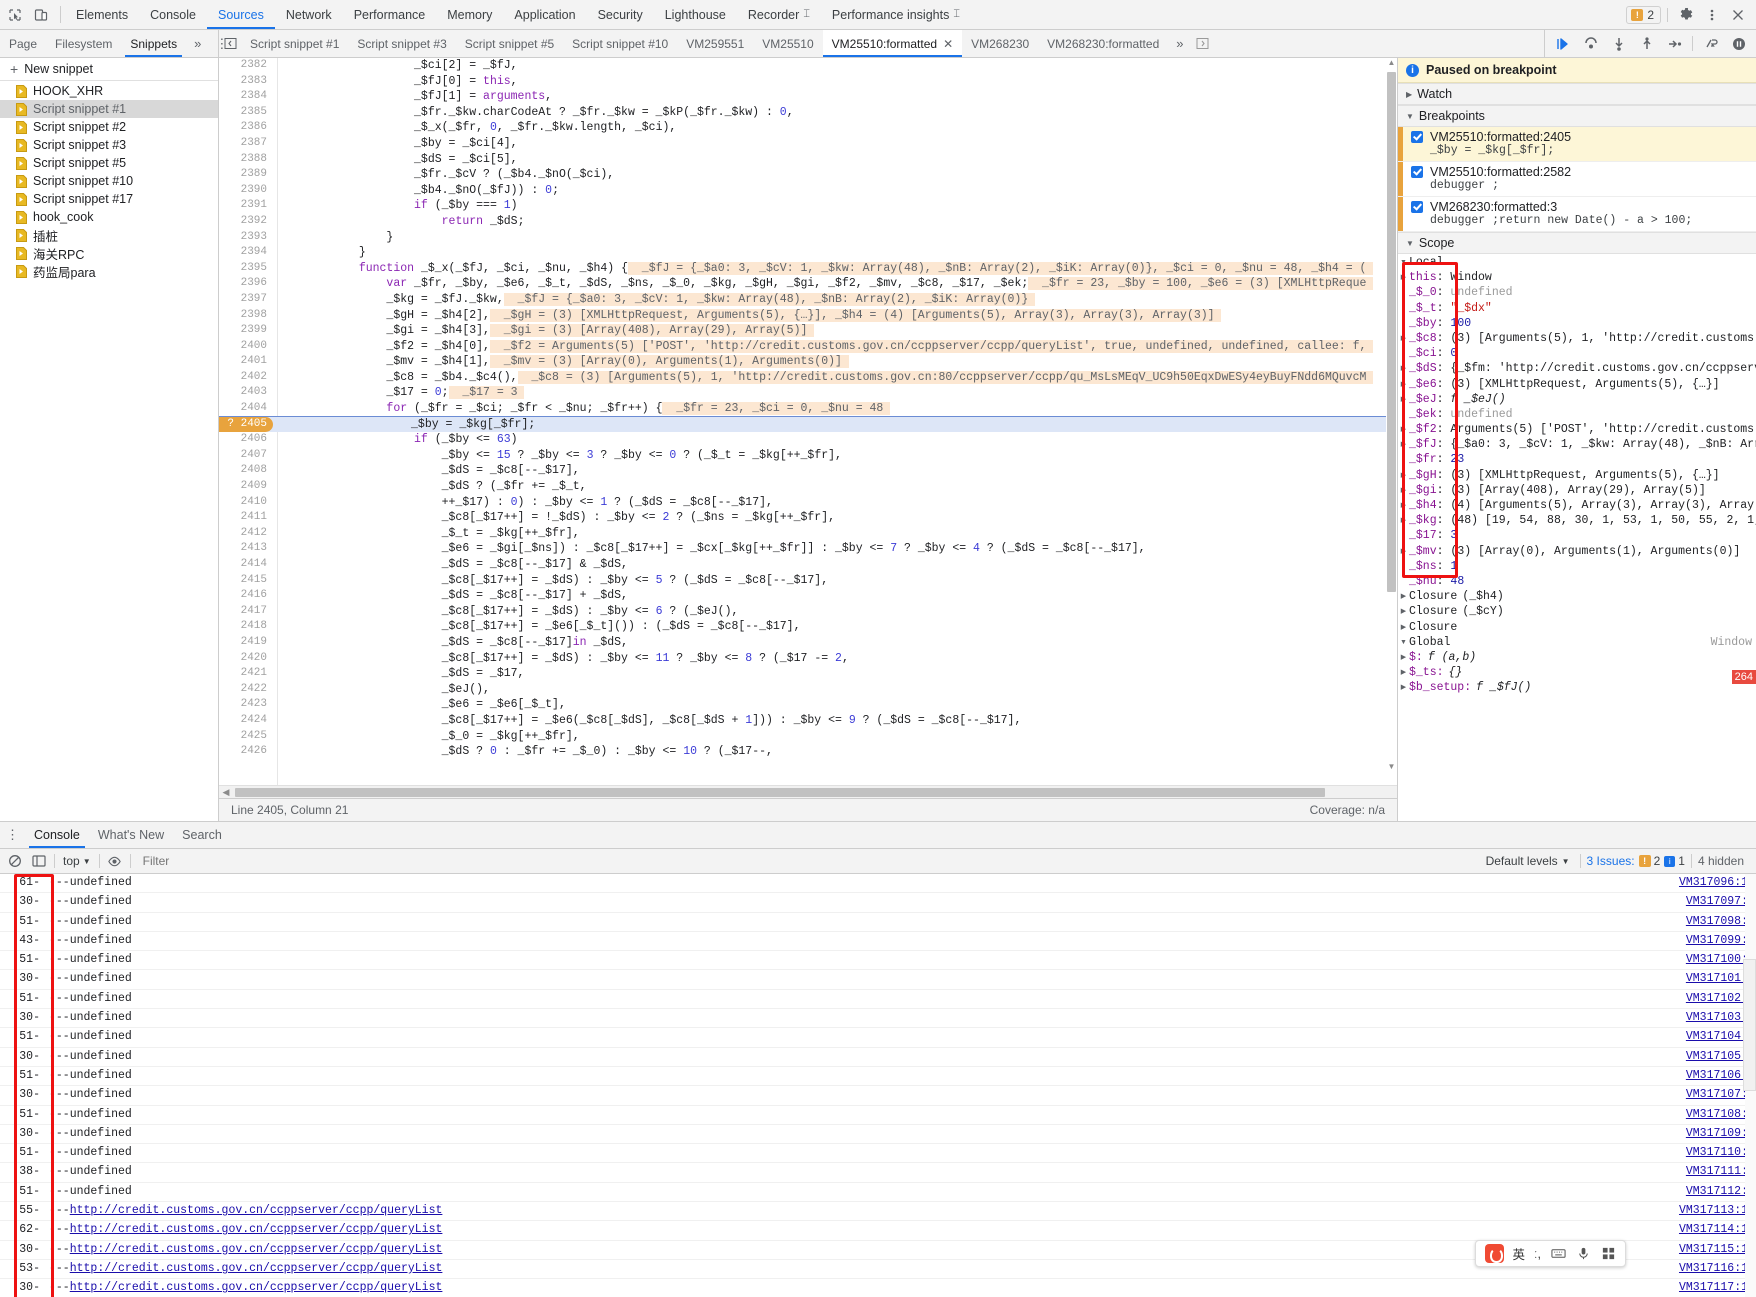 The height and width of the screenshot is (1297, 1756). What do you see at coordinates (247, 612) in the screenshot?
I see `line-number: 2417` at bounding box center [247, 612].